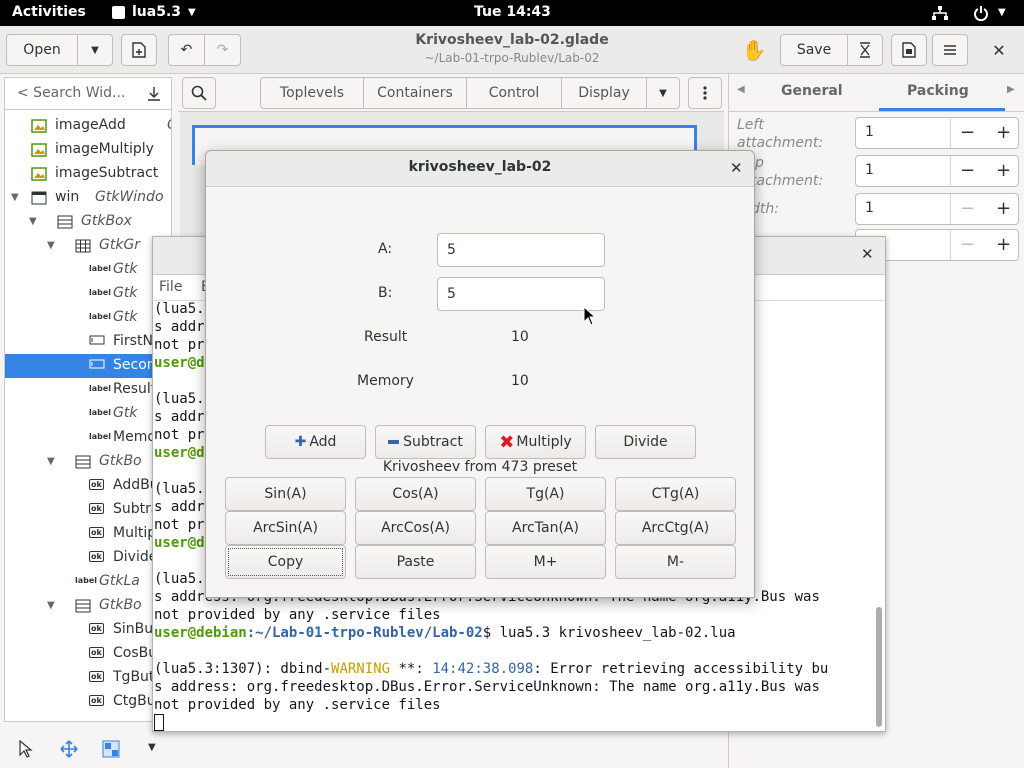 The image size is (1024, 768). What do you see at coordinates (88, 150) in the screenshot?
I see `tree-row: imageMultiply` at bounding box center [88, 150].